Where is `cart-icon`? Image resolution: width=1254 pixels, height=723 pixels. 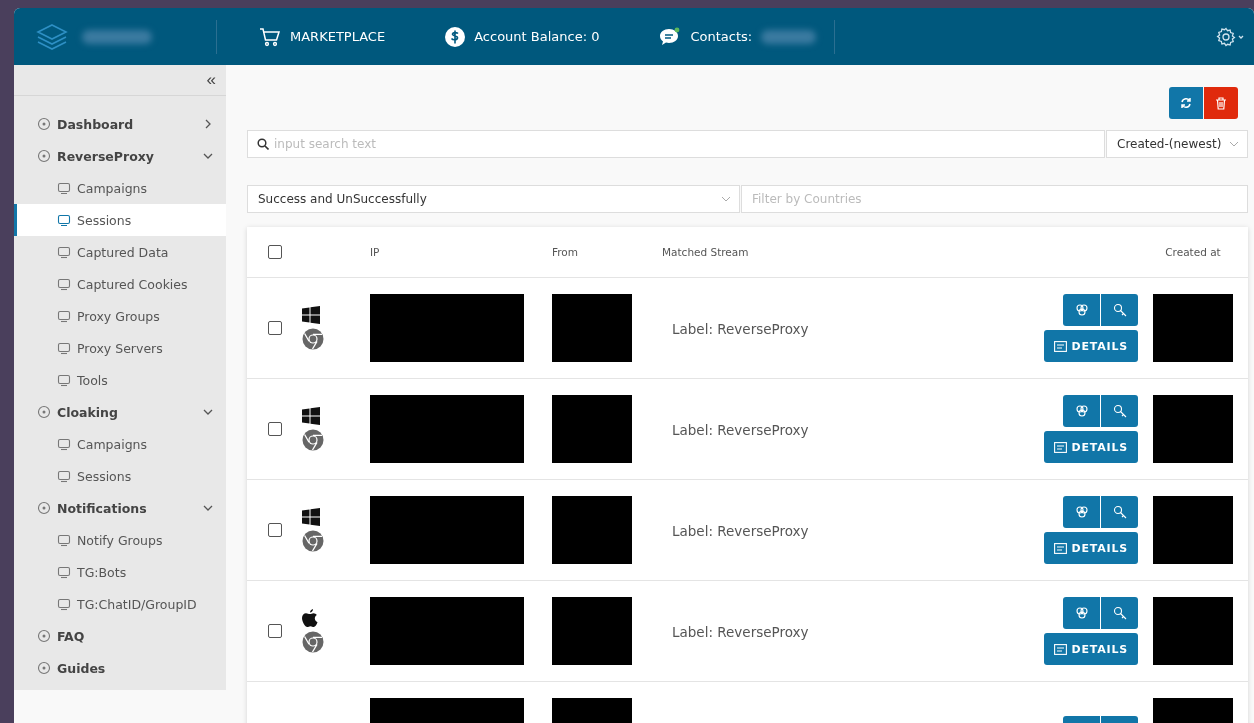 cart-icon is located at coordinates (270, 36).